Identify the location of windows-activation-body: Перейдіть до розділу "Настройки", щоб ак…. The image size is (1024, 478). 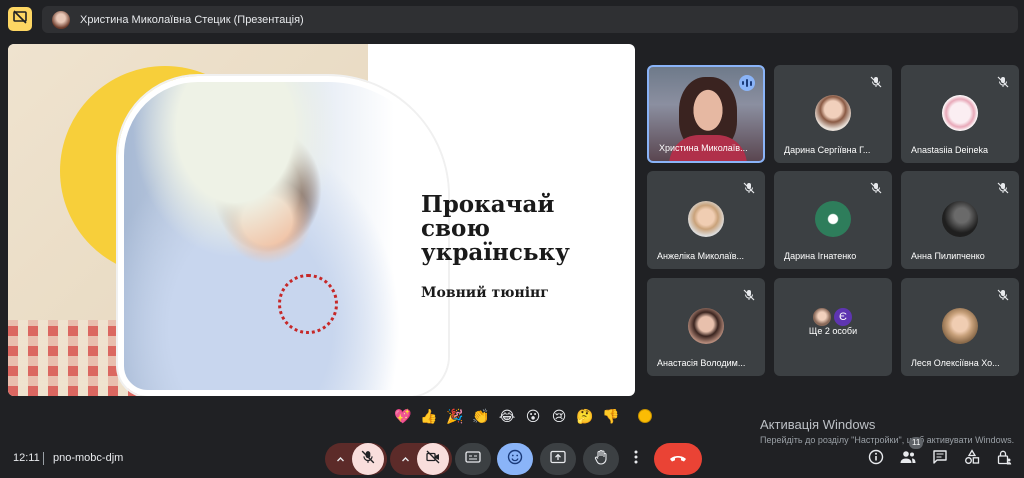
(887, 440).